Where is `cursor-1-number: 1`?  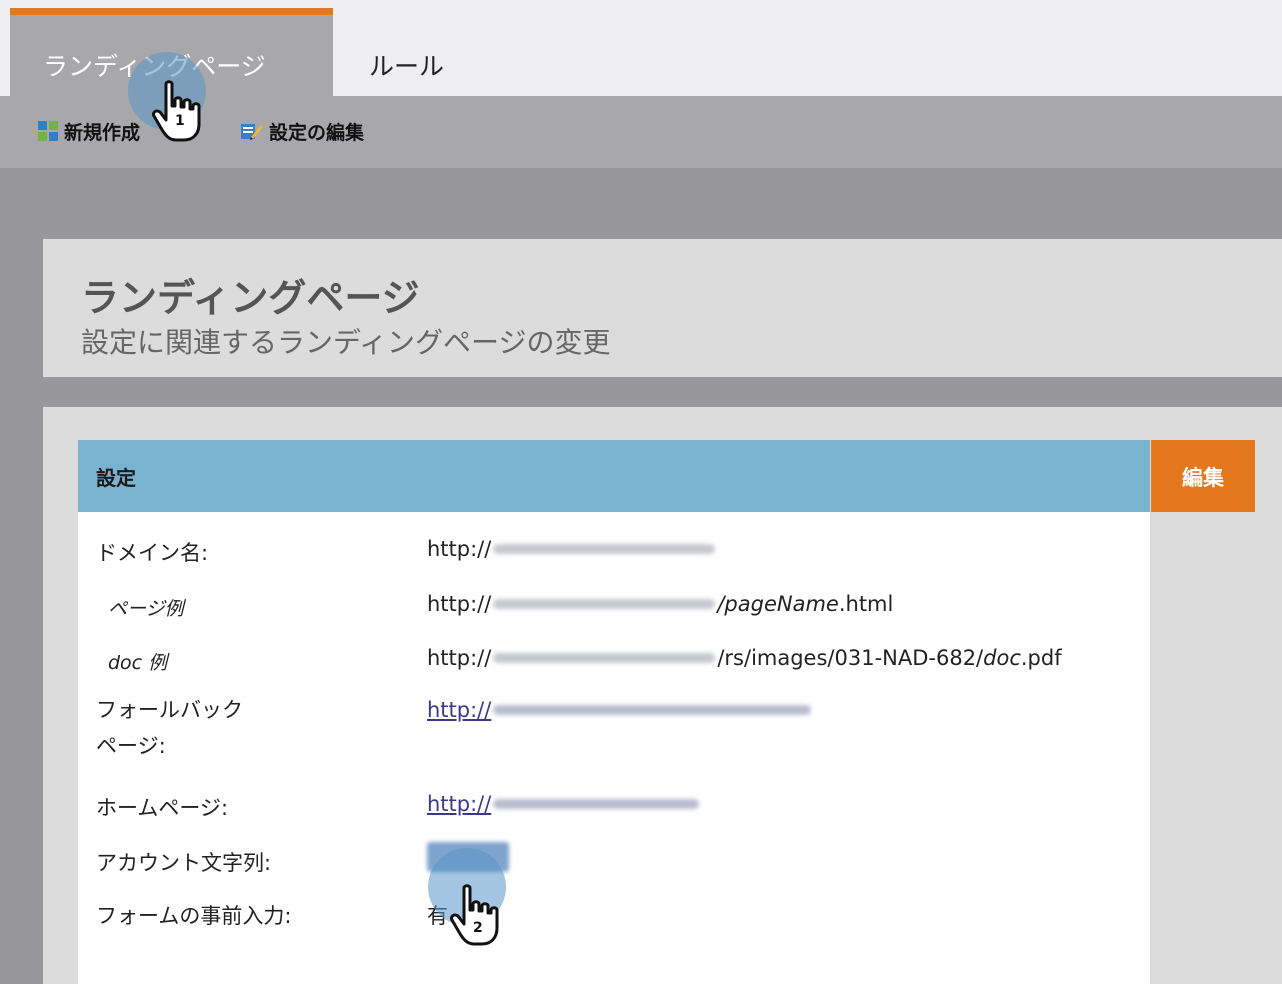 cursor-1-number: 1 is located at coordinates (180, 121).